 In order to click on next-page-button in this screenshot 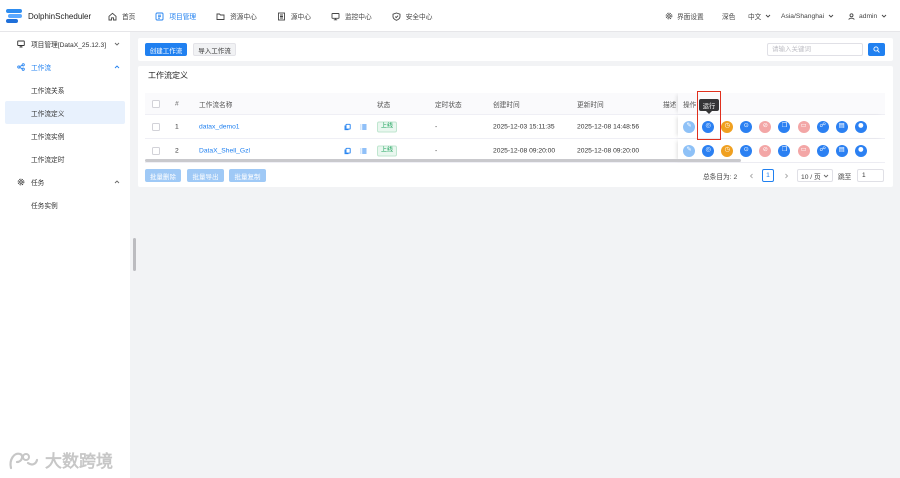, I will do `click(786, 175)`.